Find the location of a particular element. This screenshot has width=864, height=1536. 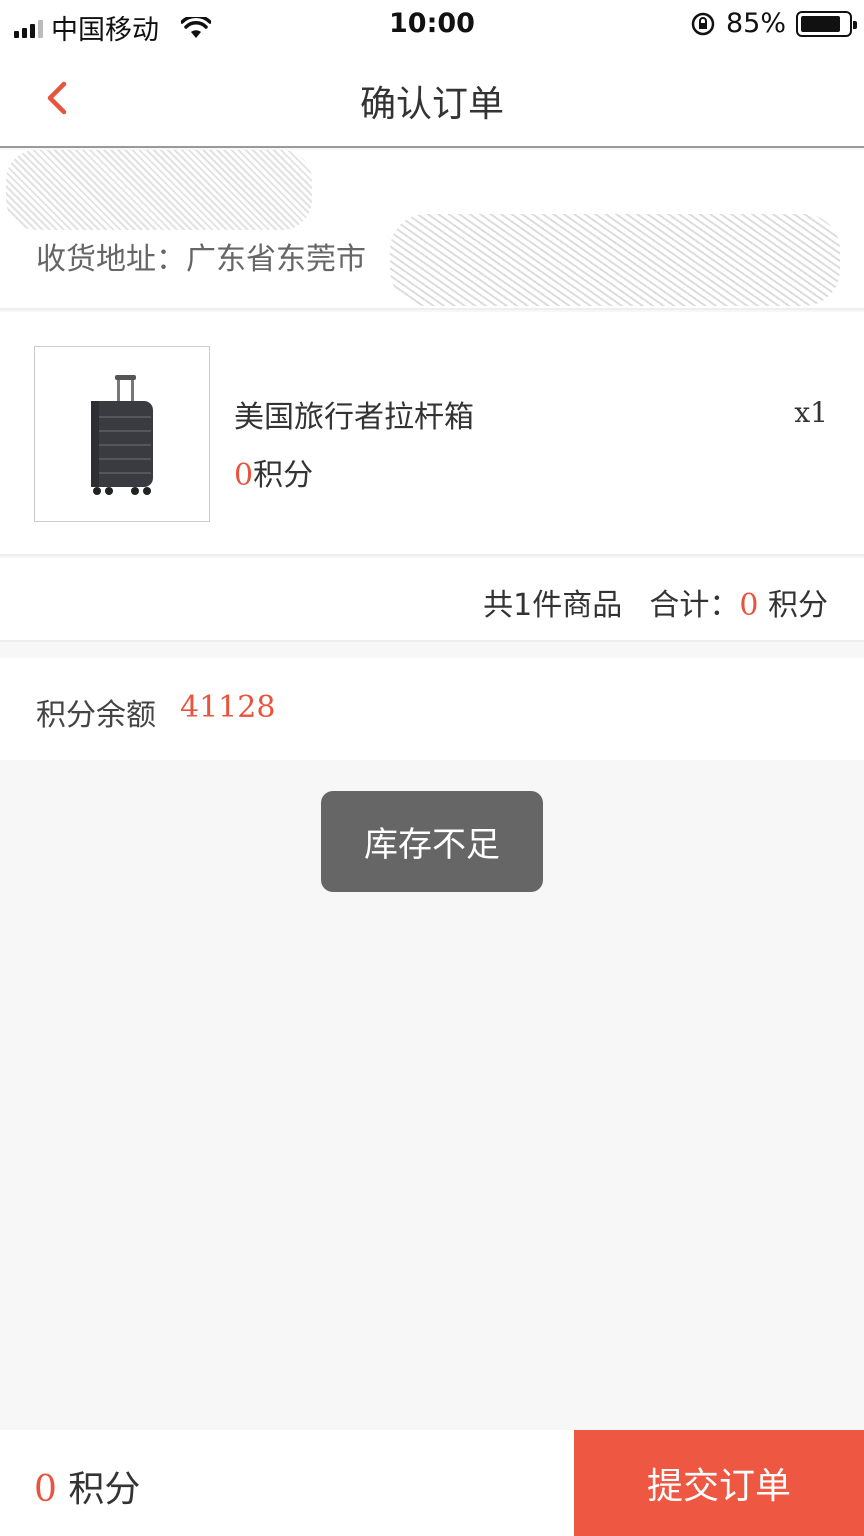

total-unit: 积分 is located at coordinates (798, 605).